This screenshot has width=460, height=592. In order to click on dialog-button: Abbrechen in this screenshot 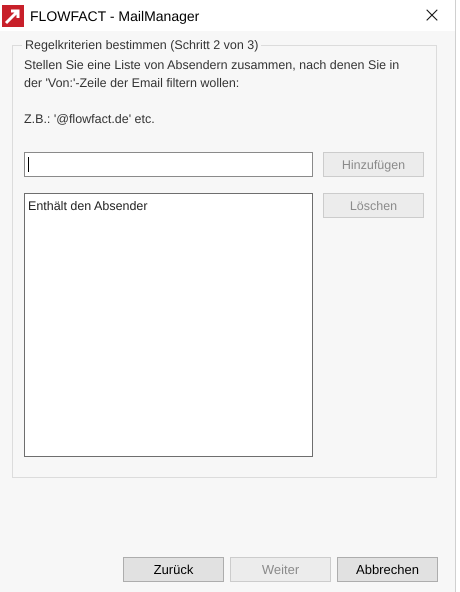, I will do `click(387, 569)`.